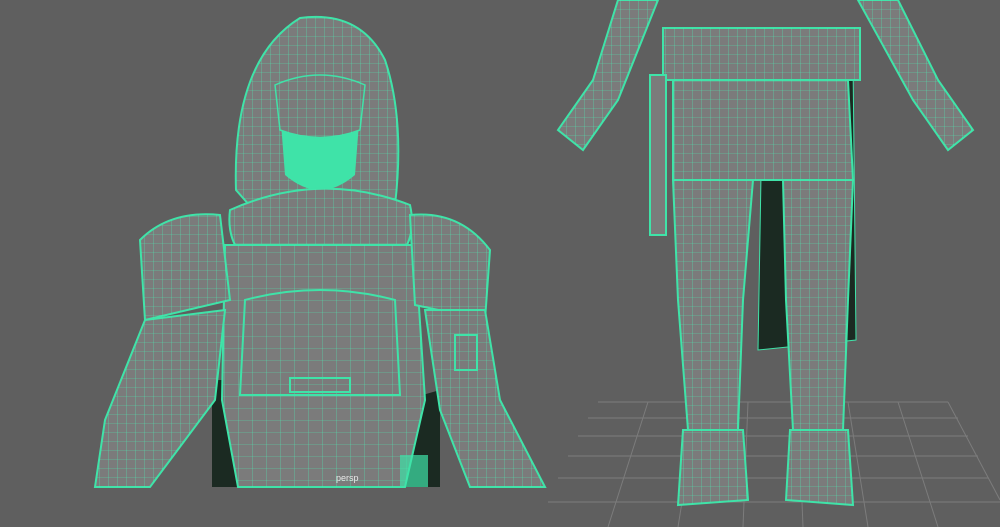  Describe the element at coordinates (347, 478) in the screenshot. I see `camera-label: persp` at that location.